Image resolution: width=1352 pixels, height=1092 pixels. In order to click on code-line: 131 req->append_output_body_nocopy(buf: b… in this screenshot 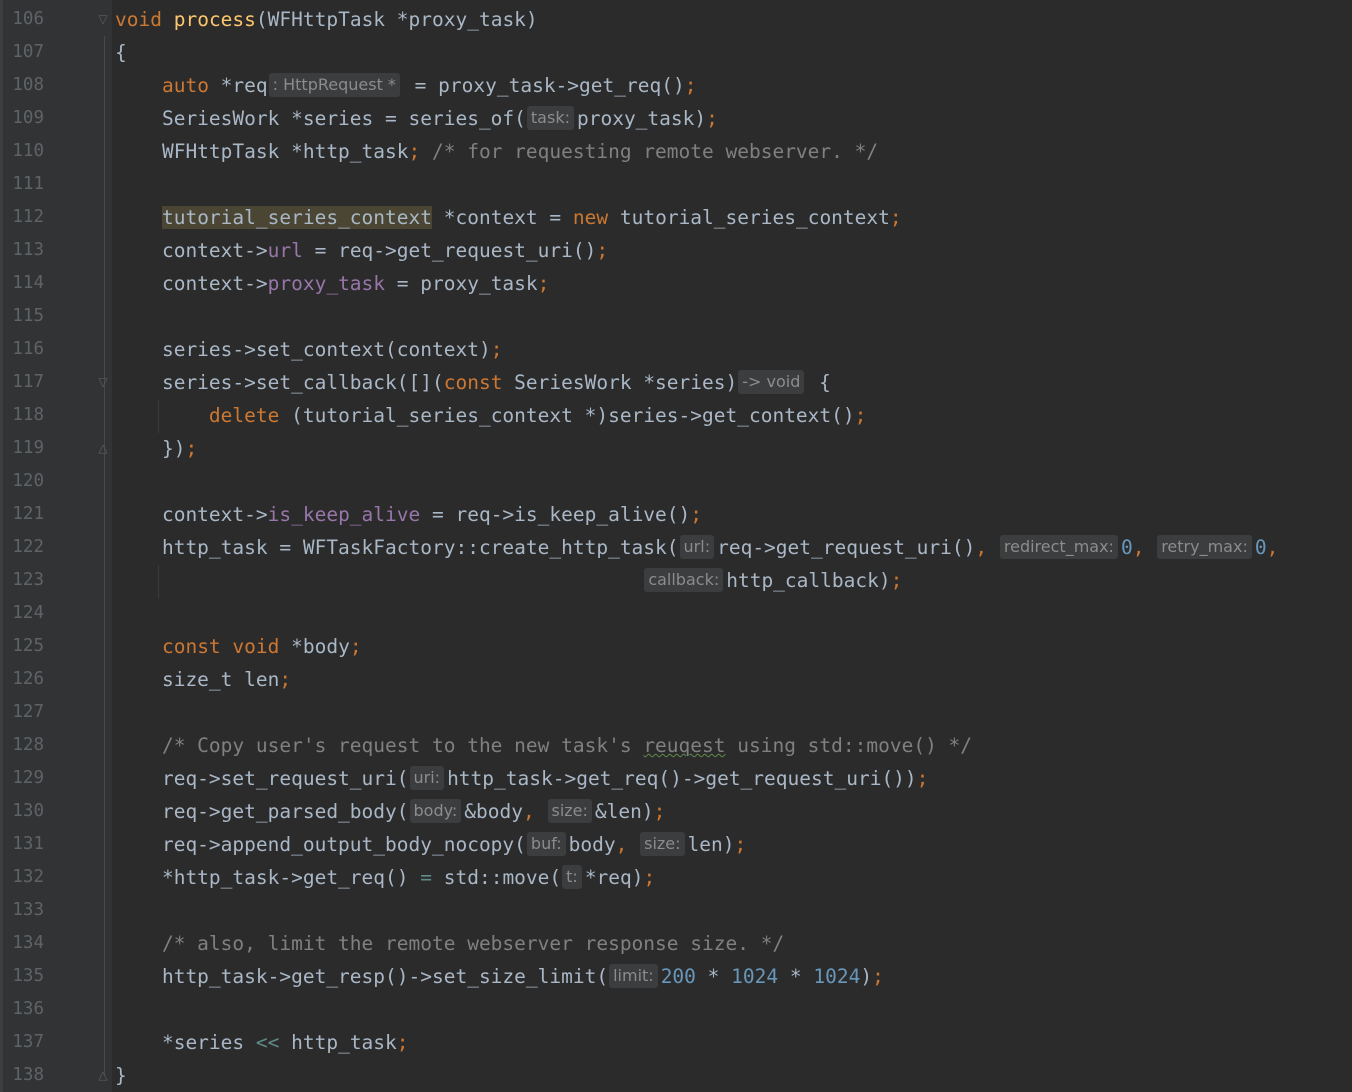, I will do `click(676, 844)`.